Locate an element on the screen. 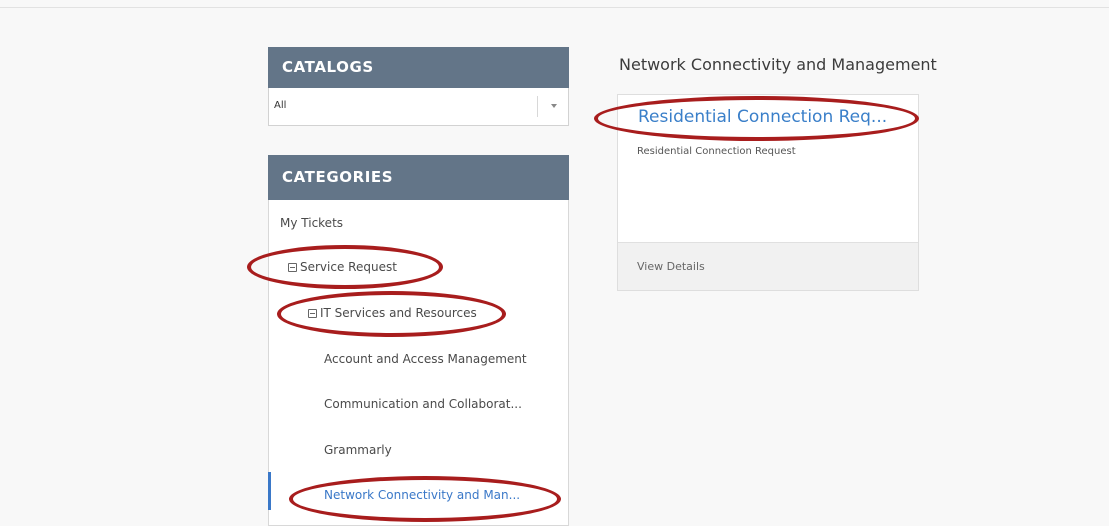 The width and height of the screenshot is (1109, 526). select-separator is located at coordinates (537, 106).